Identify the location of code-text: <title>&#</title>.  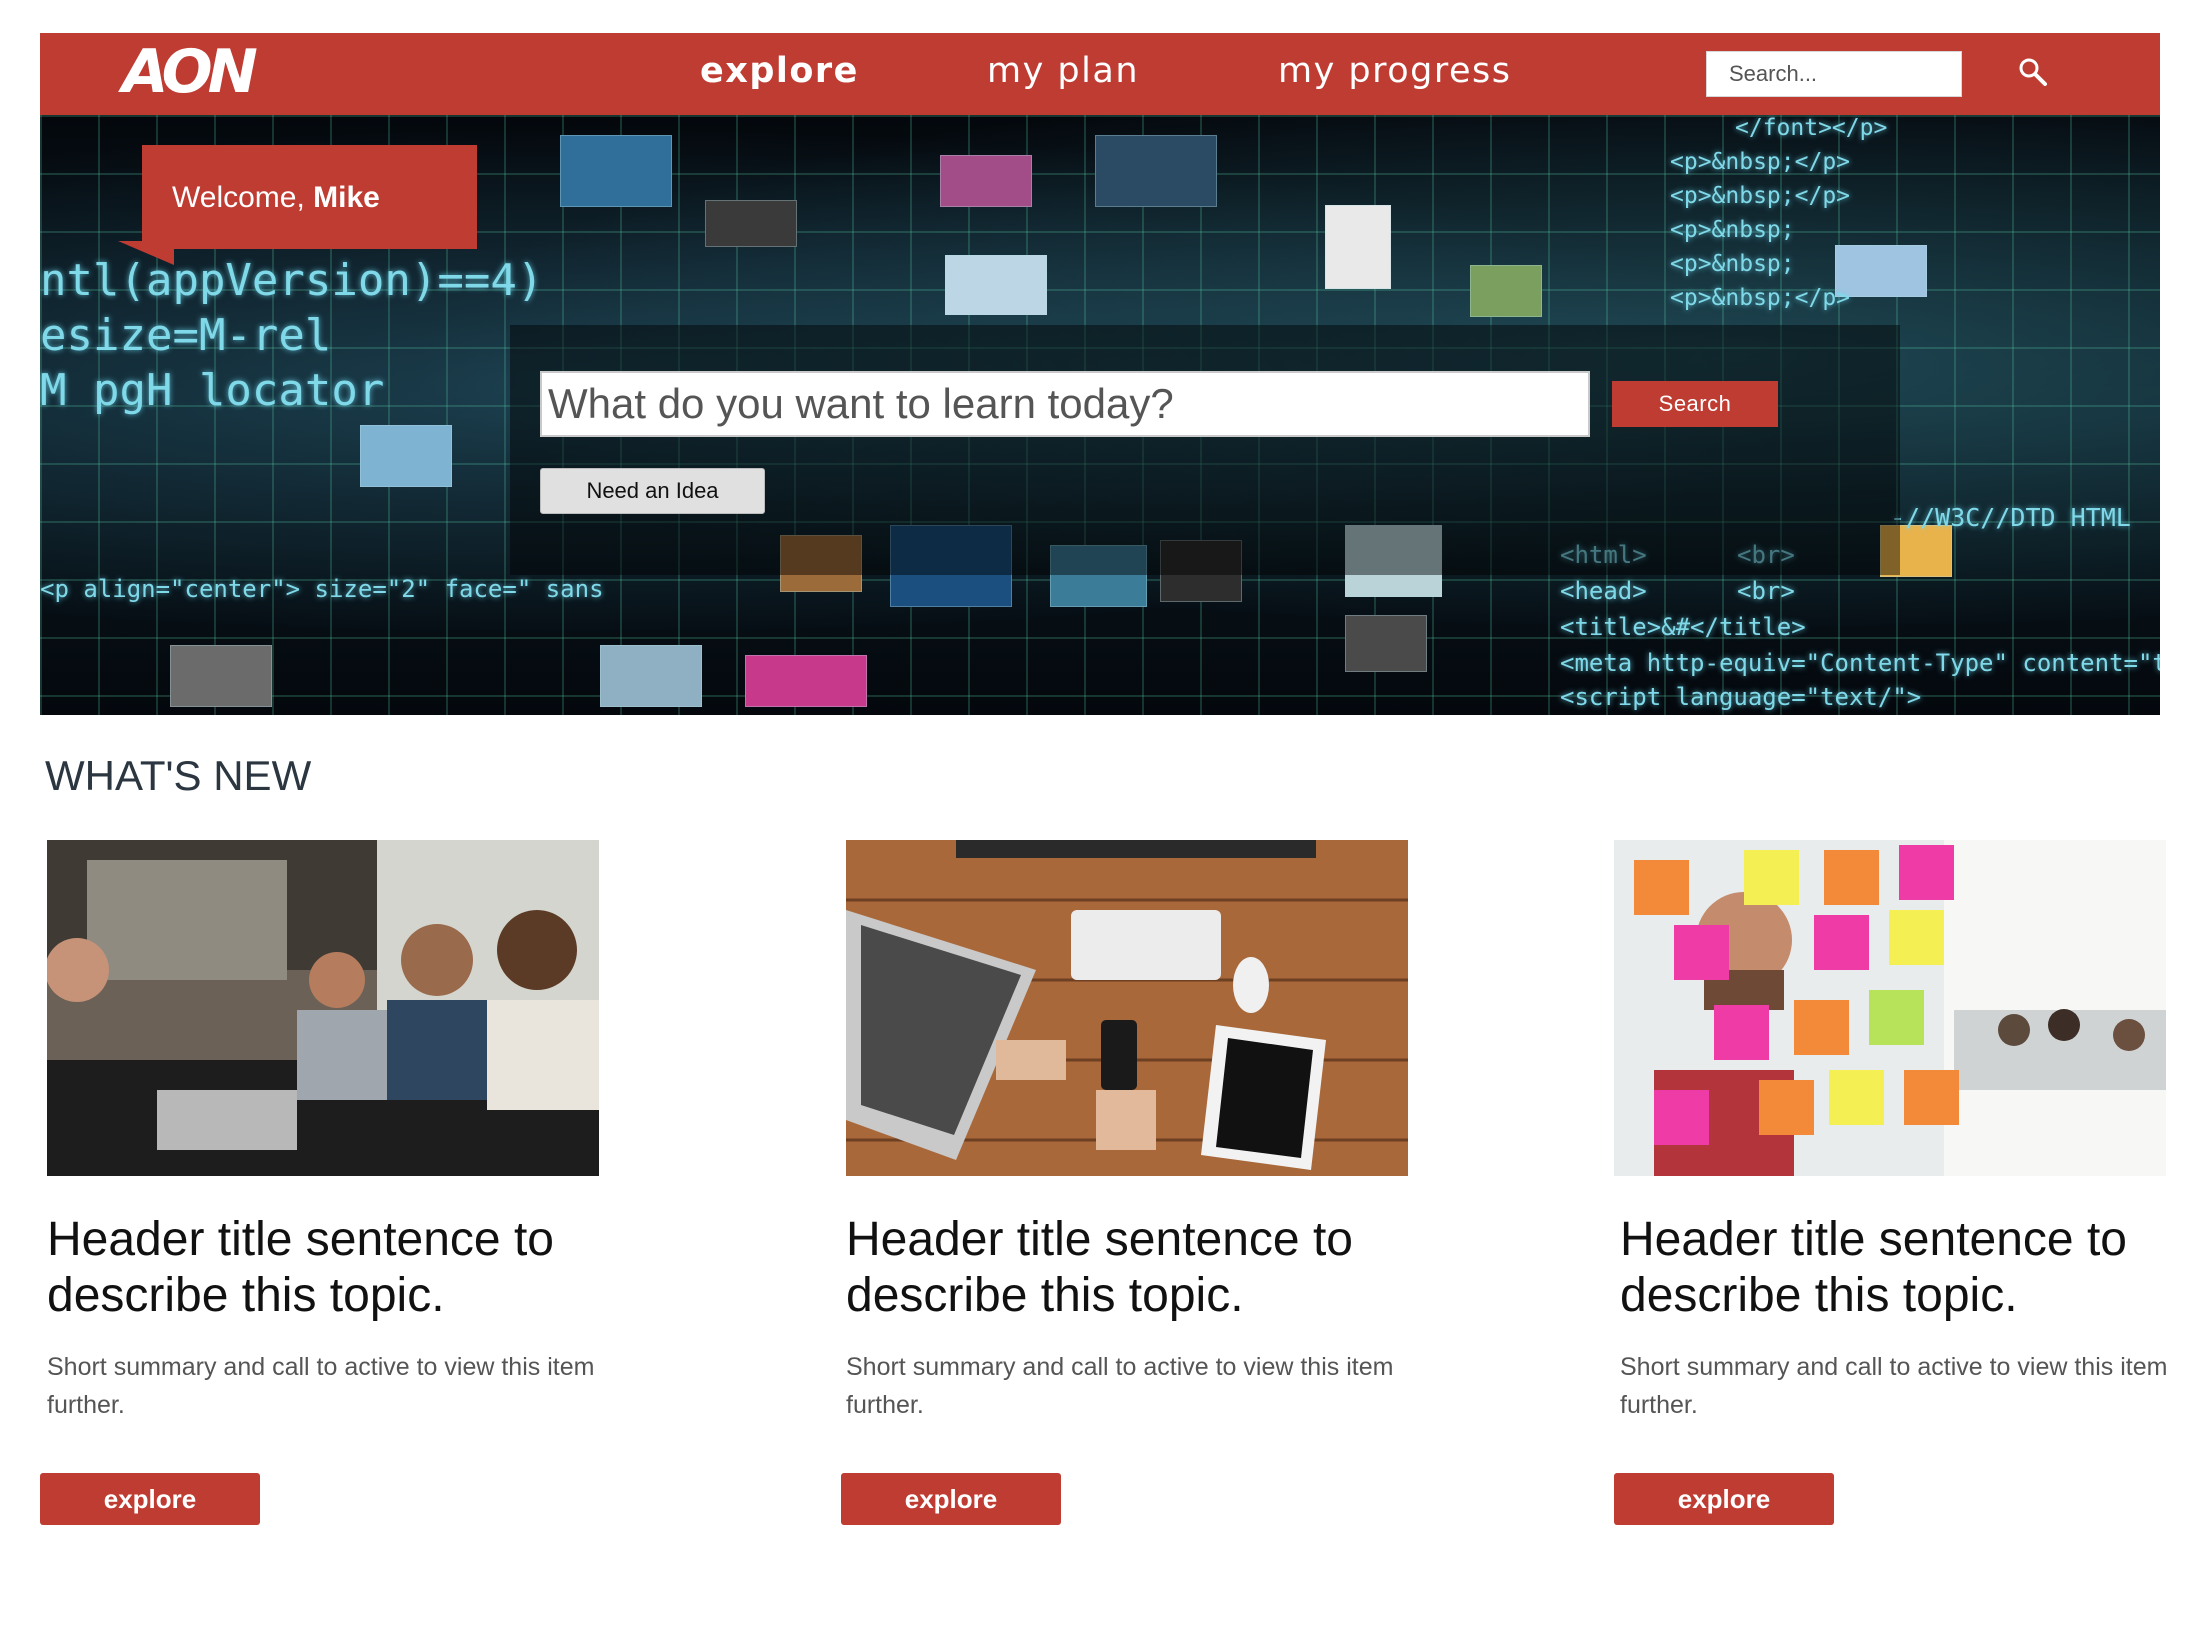
(1683, 627).